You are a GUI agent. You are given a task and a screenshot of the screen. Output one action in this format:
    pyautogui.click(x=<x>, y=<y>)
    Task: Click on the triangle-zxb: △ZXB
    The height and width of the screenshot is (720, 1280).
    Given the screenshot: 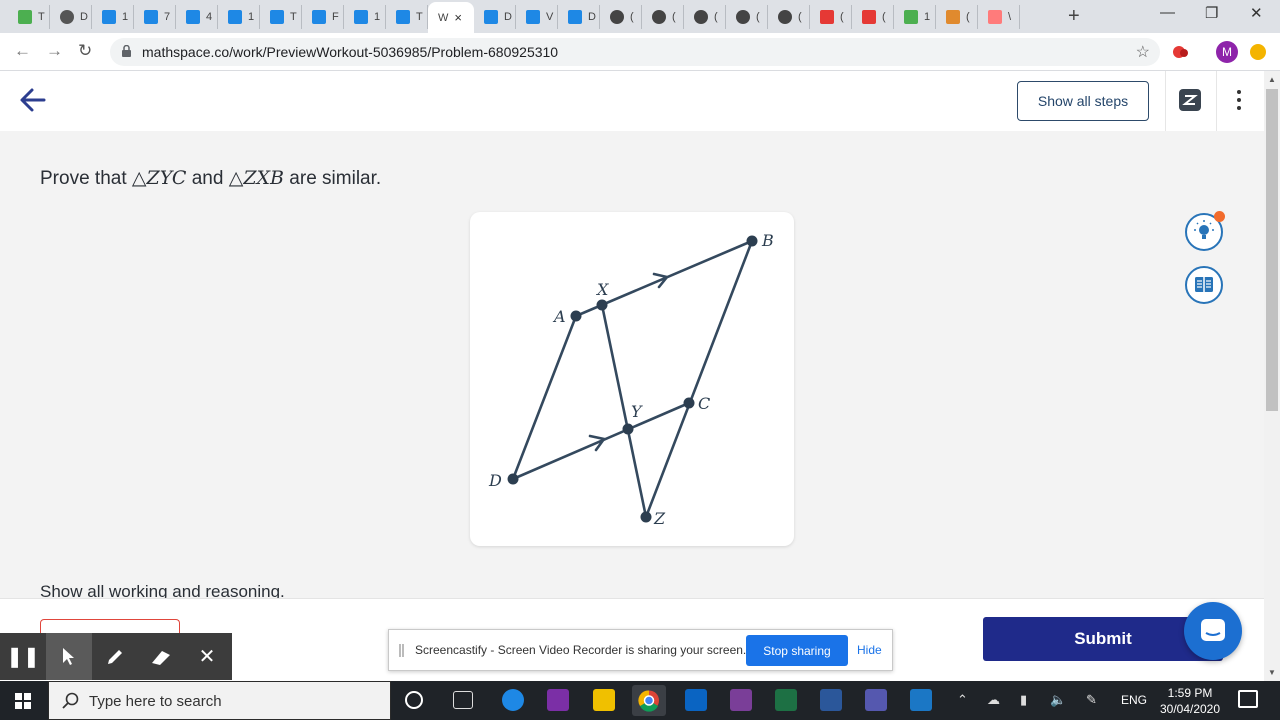 What is the action you would take?
    pyautogui.click(x=256, y=178)
    